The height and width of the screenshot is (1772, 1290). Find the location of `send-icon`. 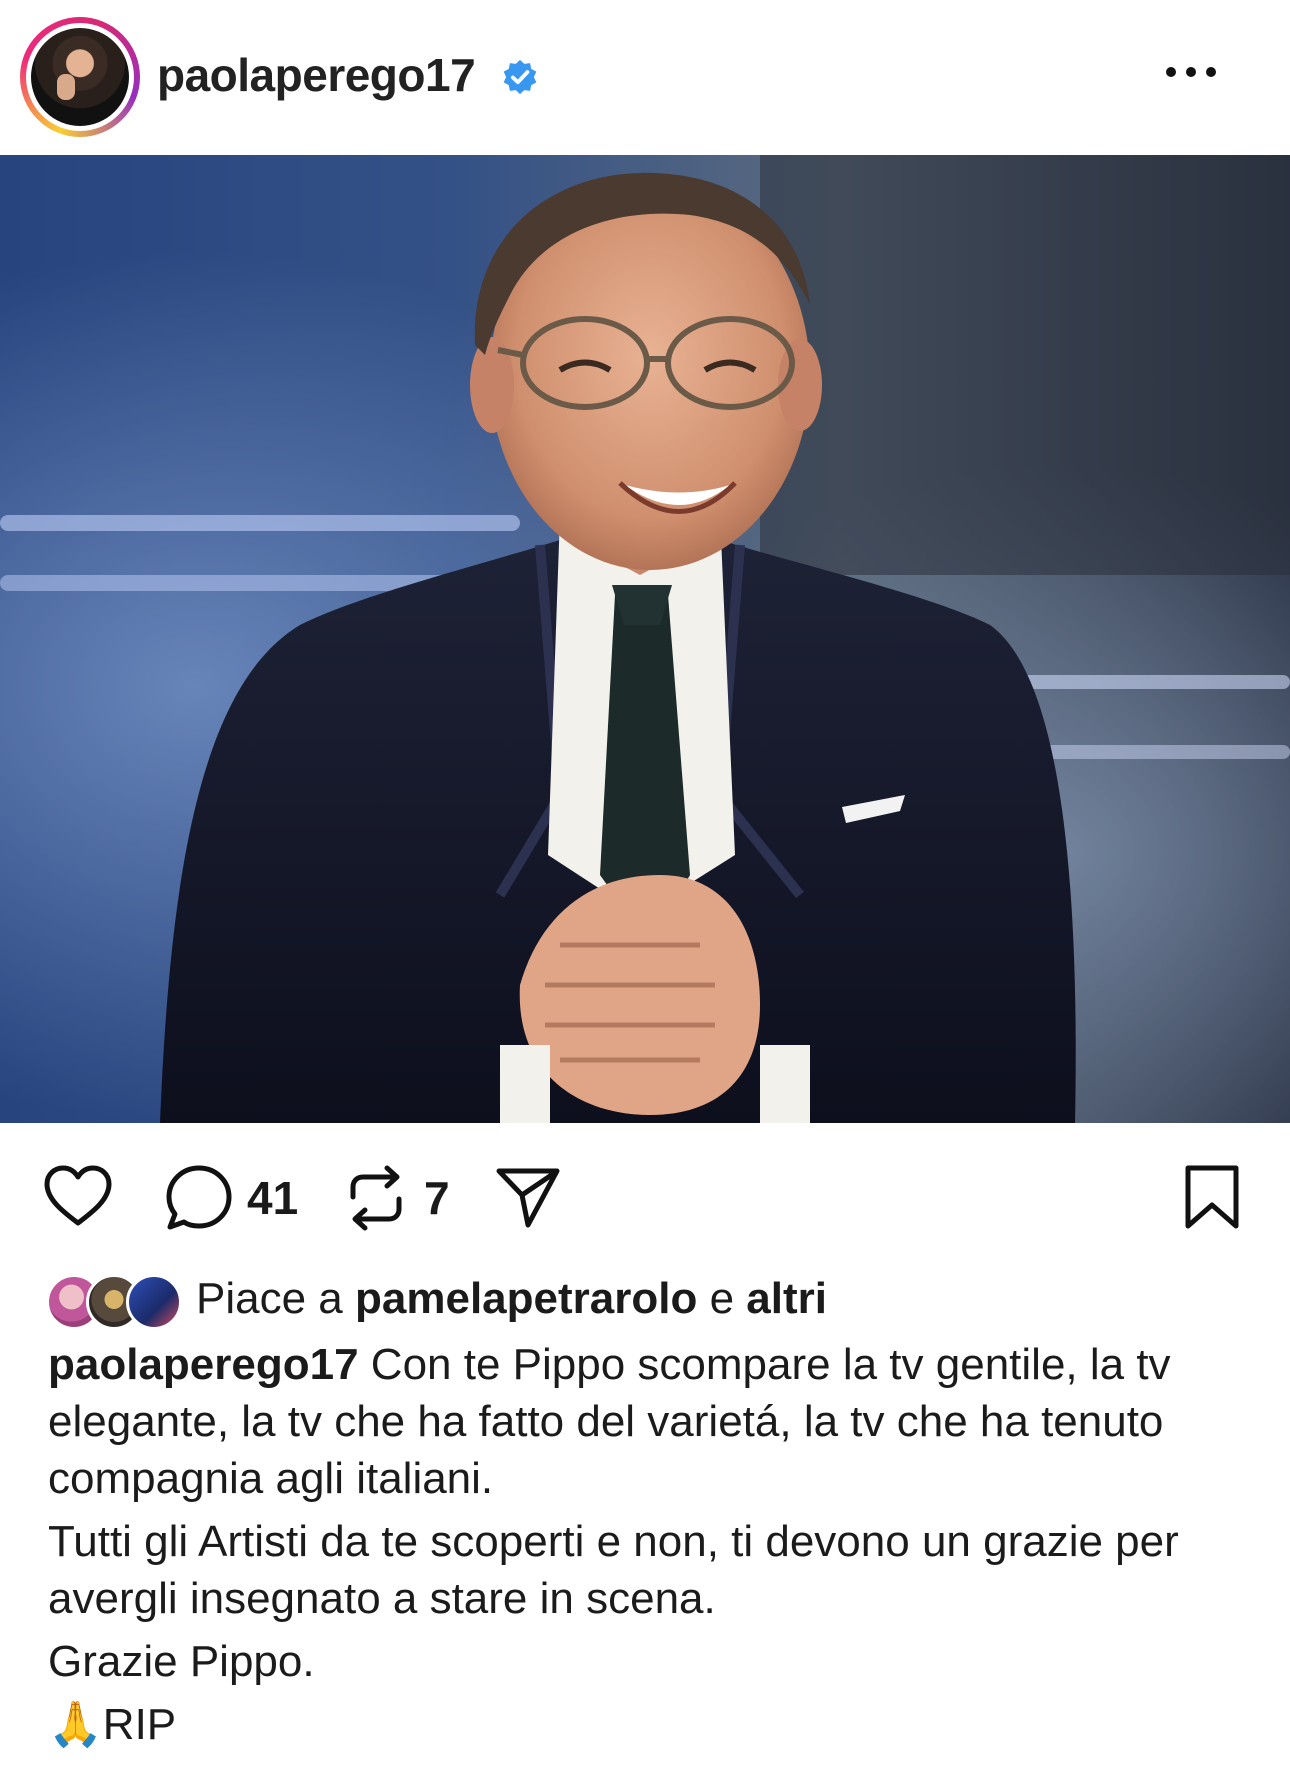

send-icon is located at coordinates (528, 1197).